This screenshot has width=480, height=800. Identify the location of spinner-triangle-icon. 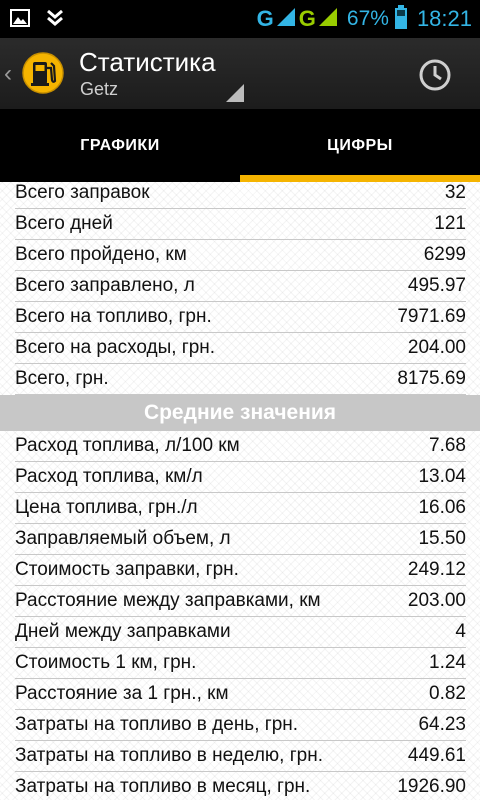
(235, 93).